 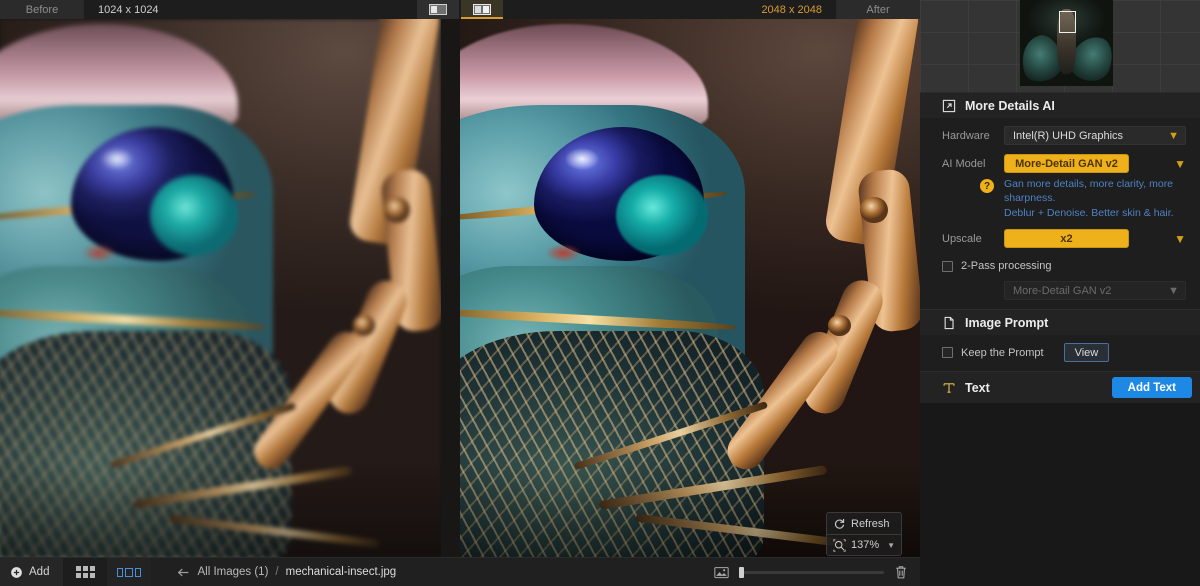 What do you see at coordinates (839, 545) in the screenshot?
I see `zoom-fit-icon` at bounding box center [839, 545].